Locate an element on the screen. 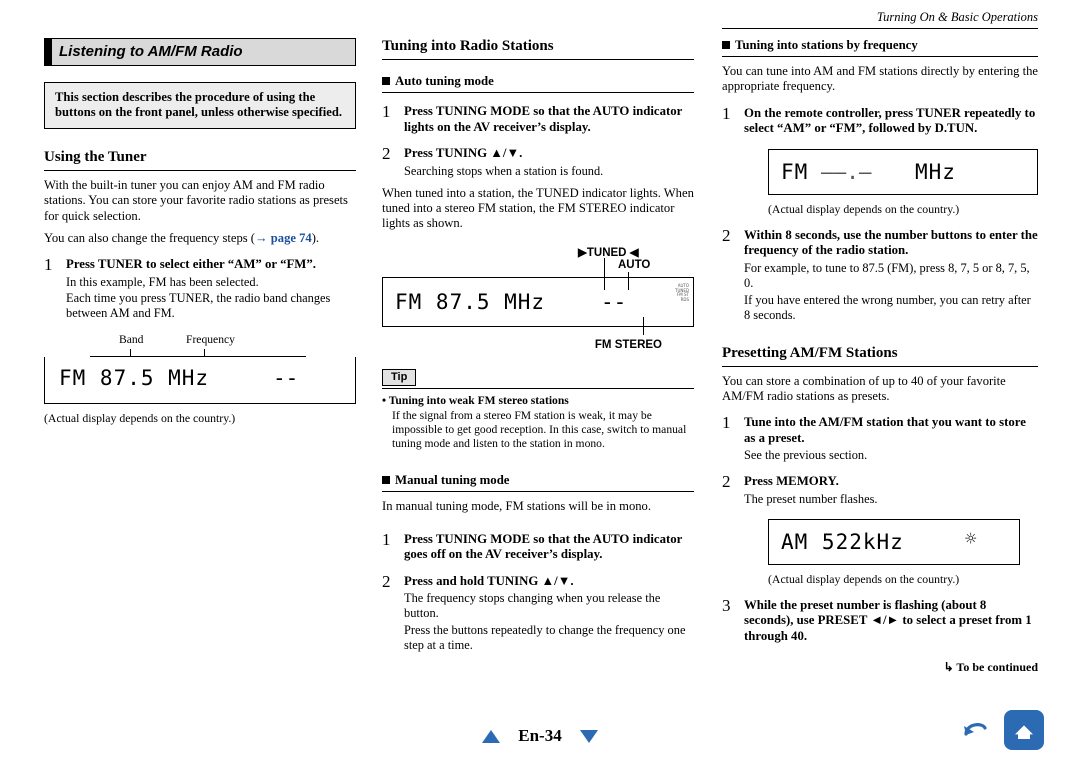 The width and height of the screenshot is (1080, 764). lcd-display-3: FM ——.— MHz is located at coordinates (903, 171).